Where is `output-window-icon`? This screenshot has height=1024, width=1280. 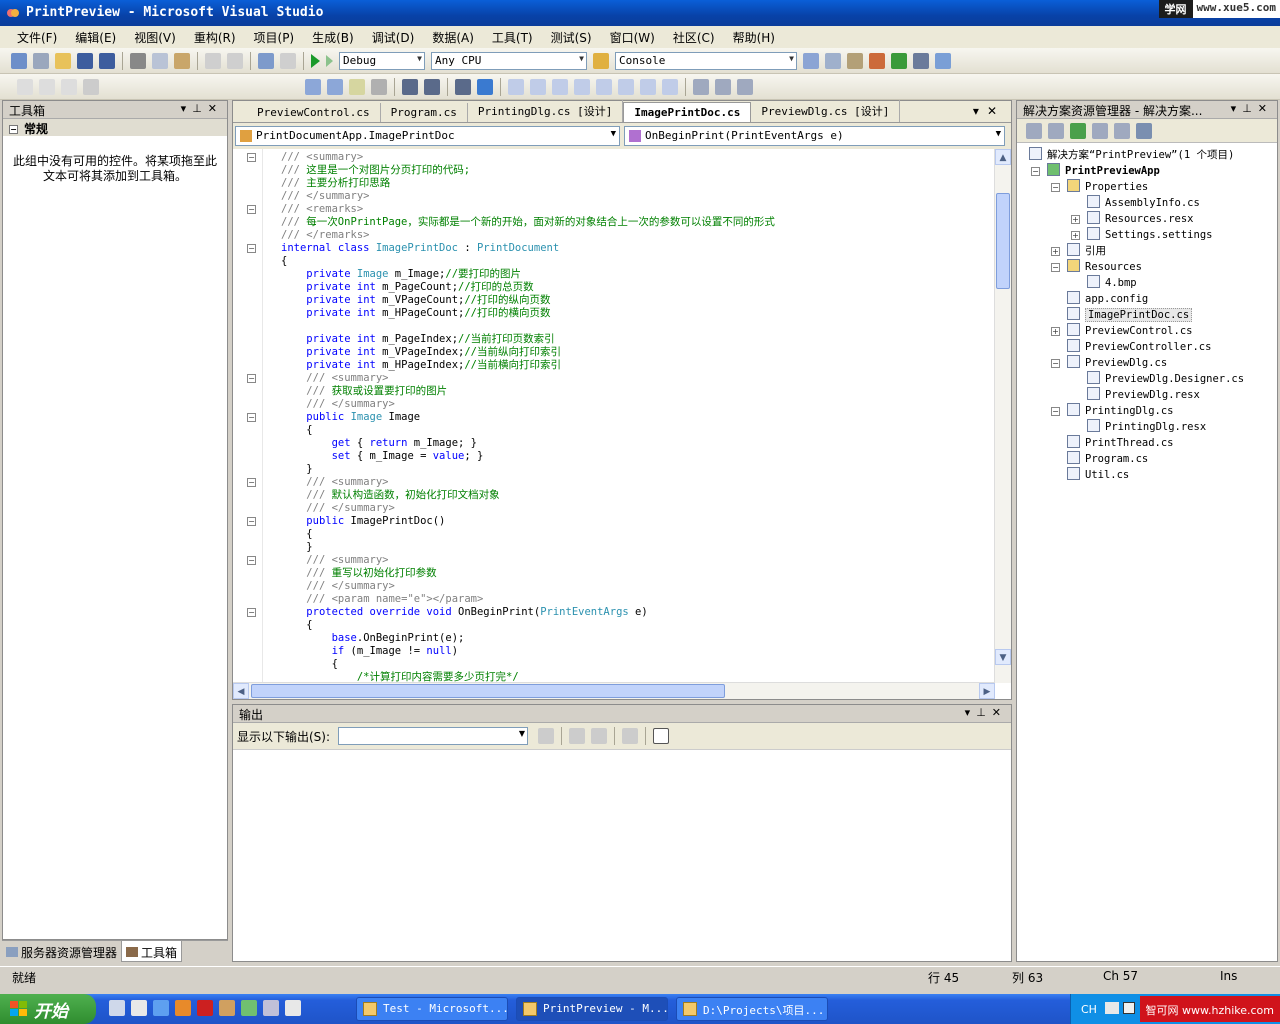
output-window-icon is located at coordinates (701, 86).